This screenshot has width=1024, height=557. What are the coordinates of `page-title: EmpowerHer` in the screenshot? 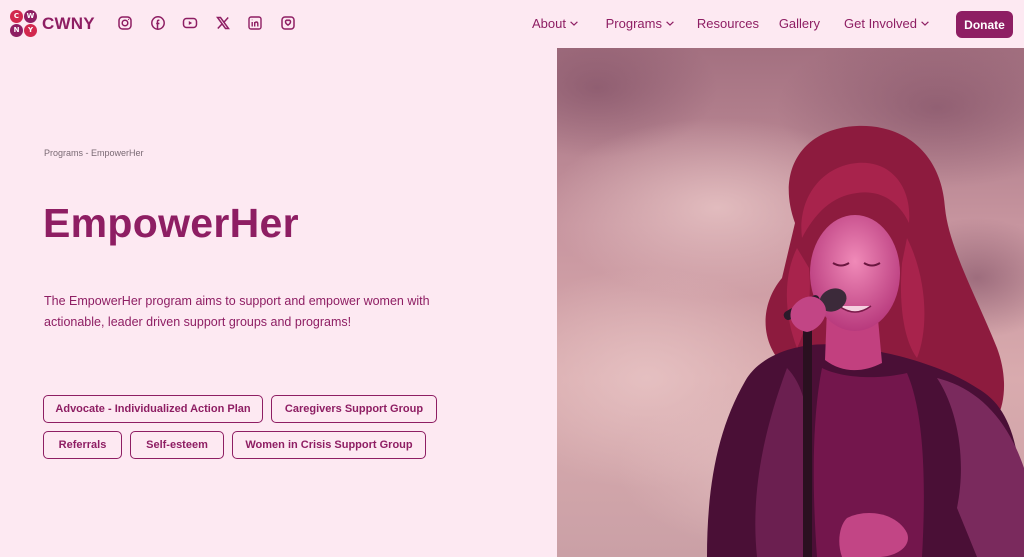 It's located at (171, 223).